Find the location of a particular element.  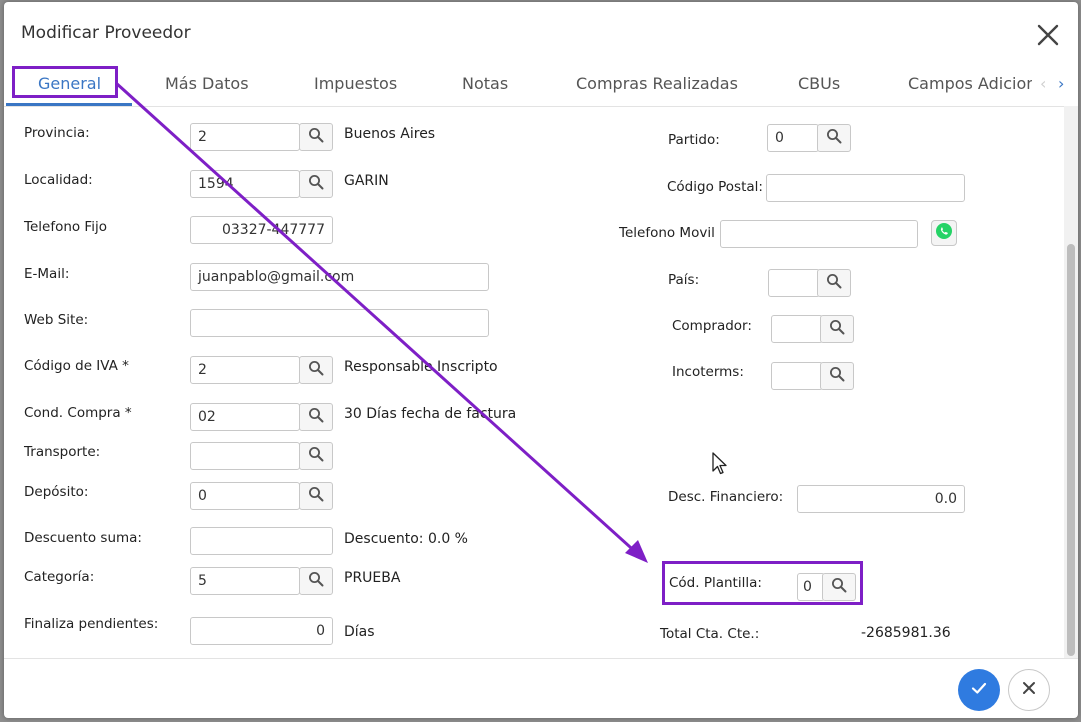

confirm-button is located at coordinates (979, 690).